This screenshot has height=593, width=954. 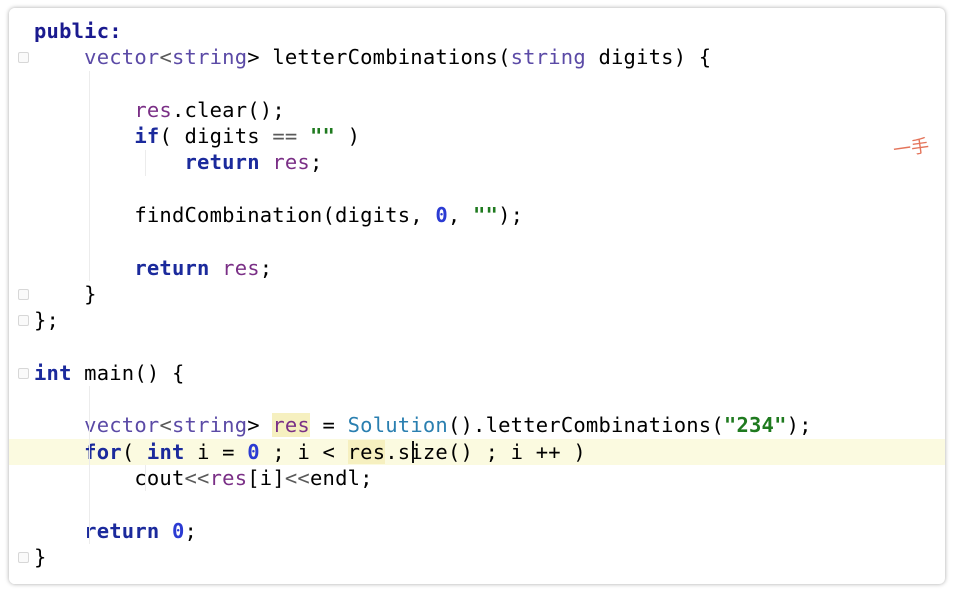 I want to click on code-token: [i], so click(x=266, y=478).